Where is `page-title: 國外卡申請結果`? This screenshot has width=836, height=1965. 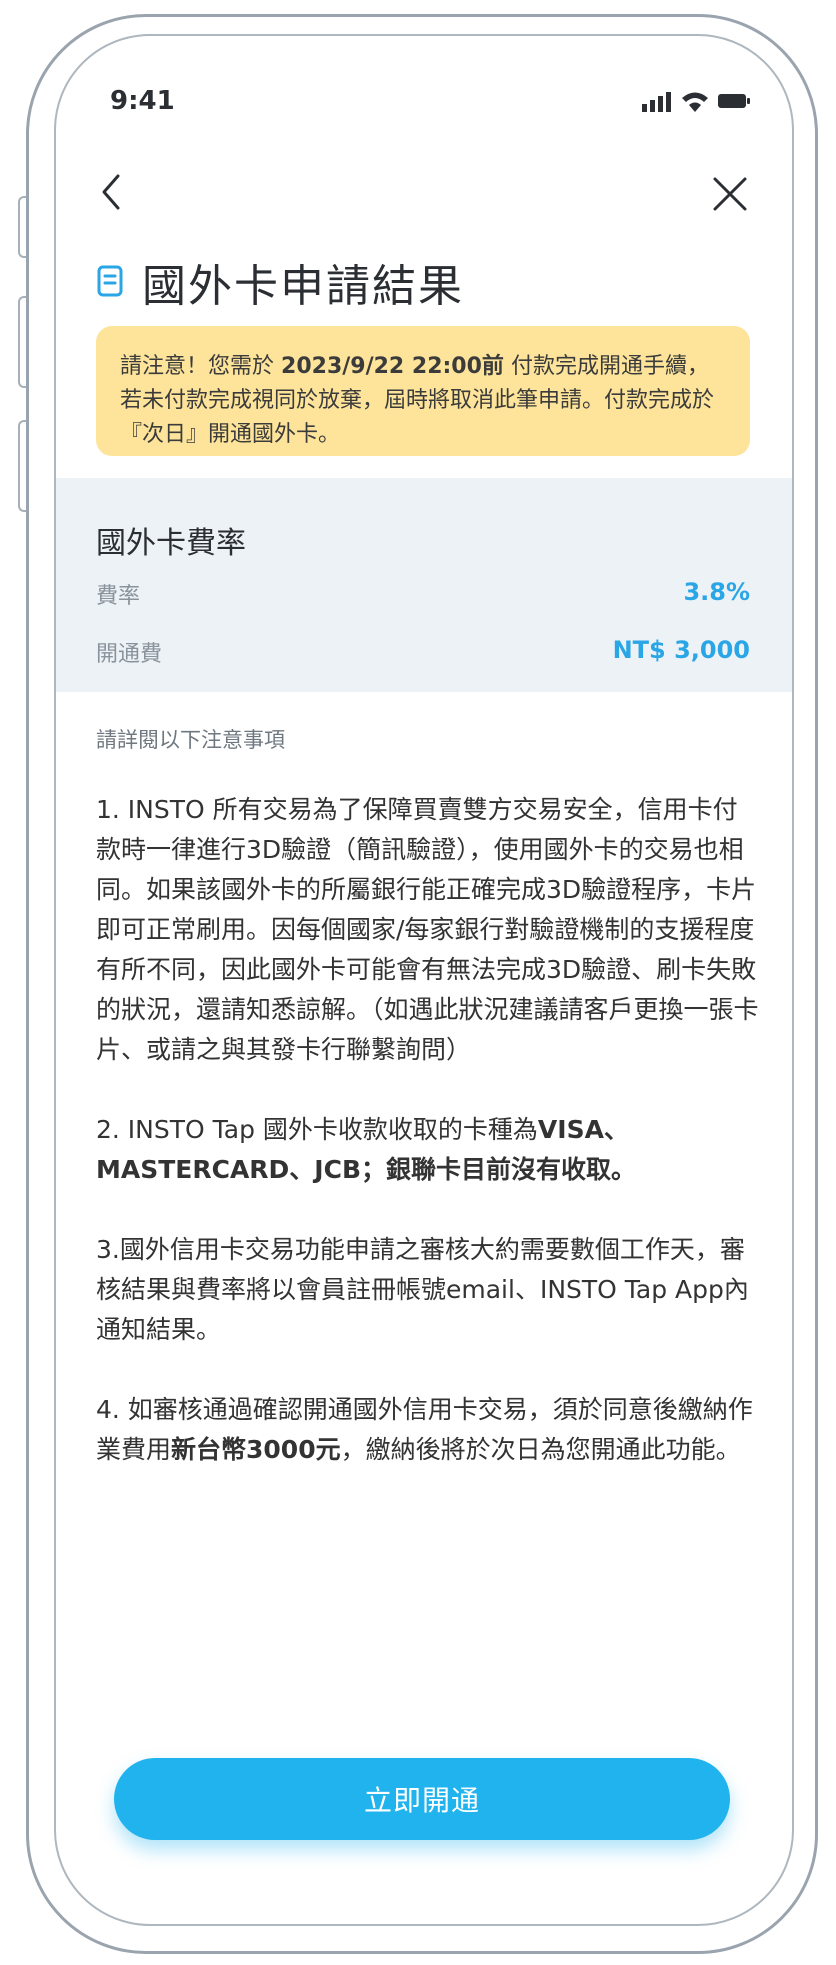 page-title: 國外卡申請結果 is located at coordinates (303, 286).